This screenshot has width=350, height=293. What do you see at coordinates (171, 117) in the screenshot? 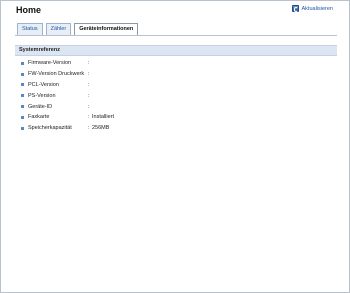
I see `list-item: Faxkarte : Installiert` at bounding box center [171, 117].